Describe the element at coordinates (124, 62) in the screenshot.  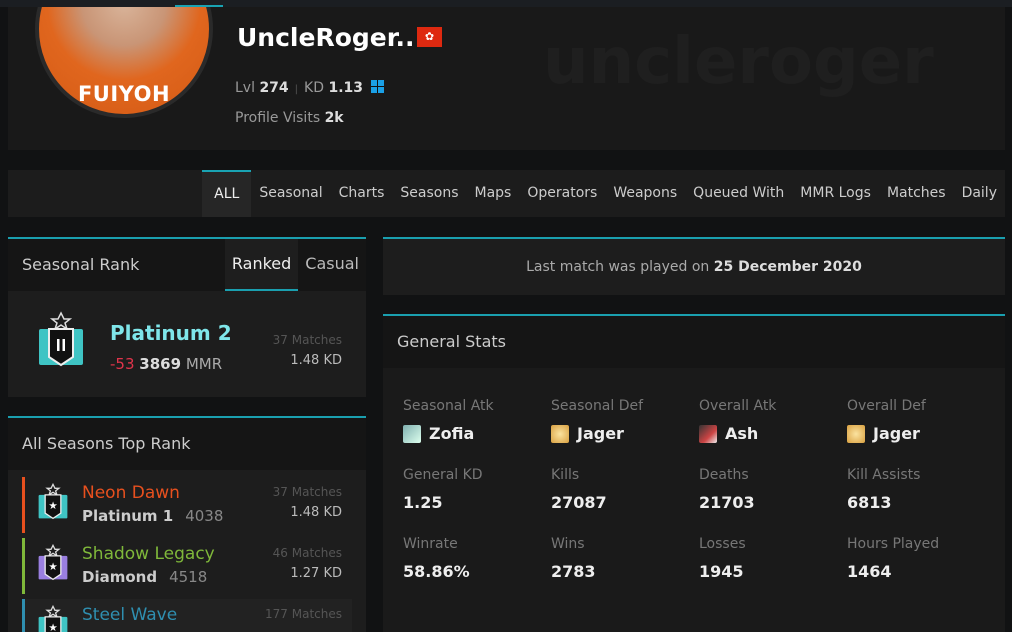
I see `avatar: FUIYOH` at that location.